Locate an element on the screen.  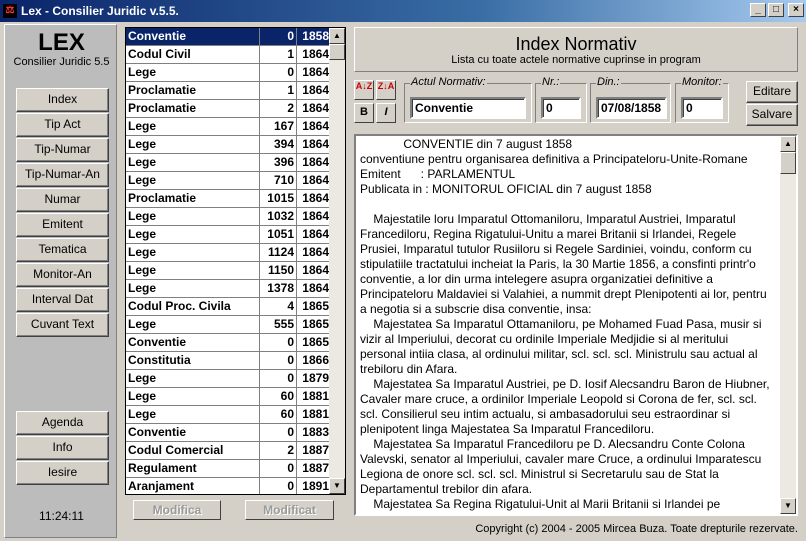
close-button: × is located at coordinates (796, 10).